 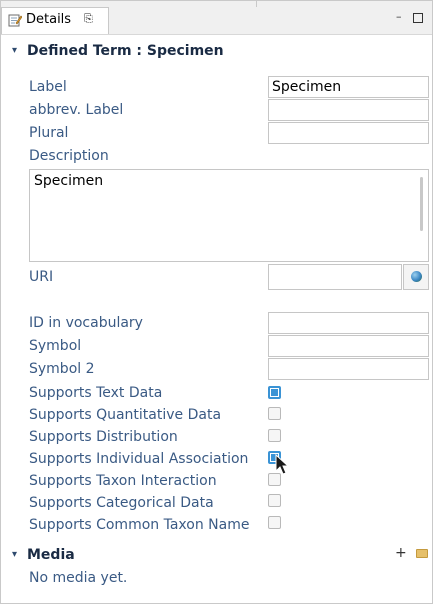 What do you see at coordinates (69, 156) in the screenshot?
I see `description-label: Description` at bounding box center [69, 156].